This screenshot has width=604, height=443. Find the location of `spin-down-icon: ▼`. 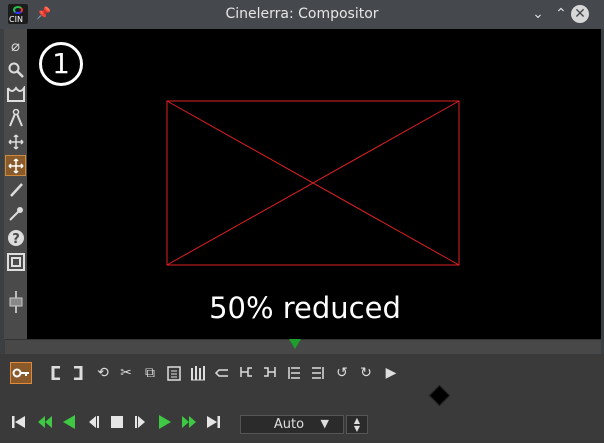

spin-down-icon: ▼ is located at coordinates (357, 429).